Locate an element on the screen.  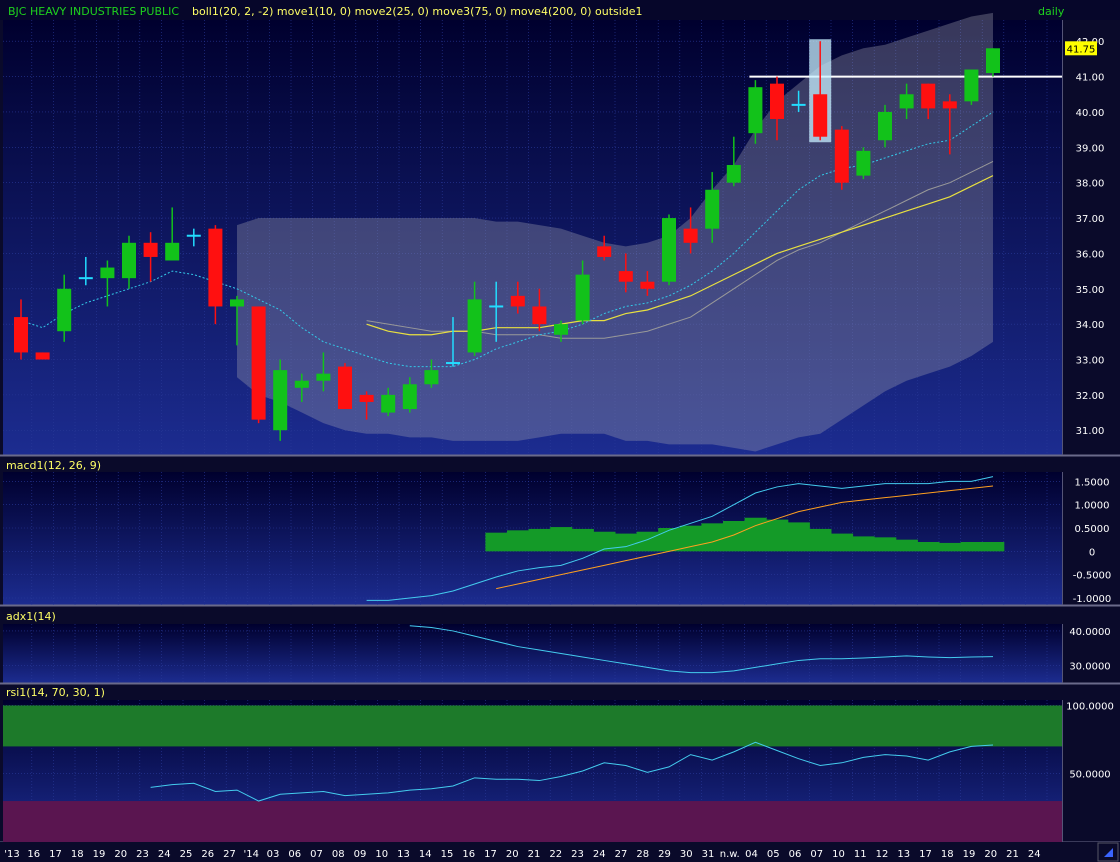
time-tick-label: 28 is located at coordinates (642, 854).